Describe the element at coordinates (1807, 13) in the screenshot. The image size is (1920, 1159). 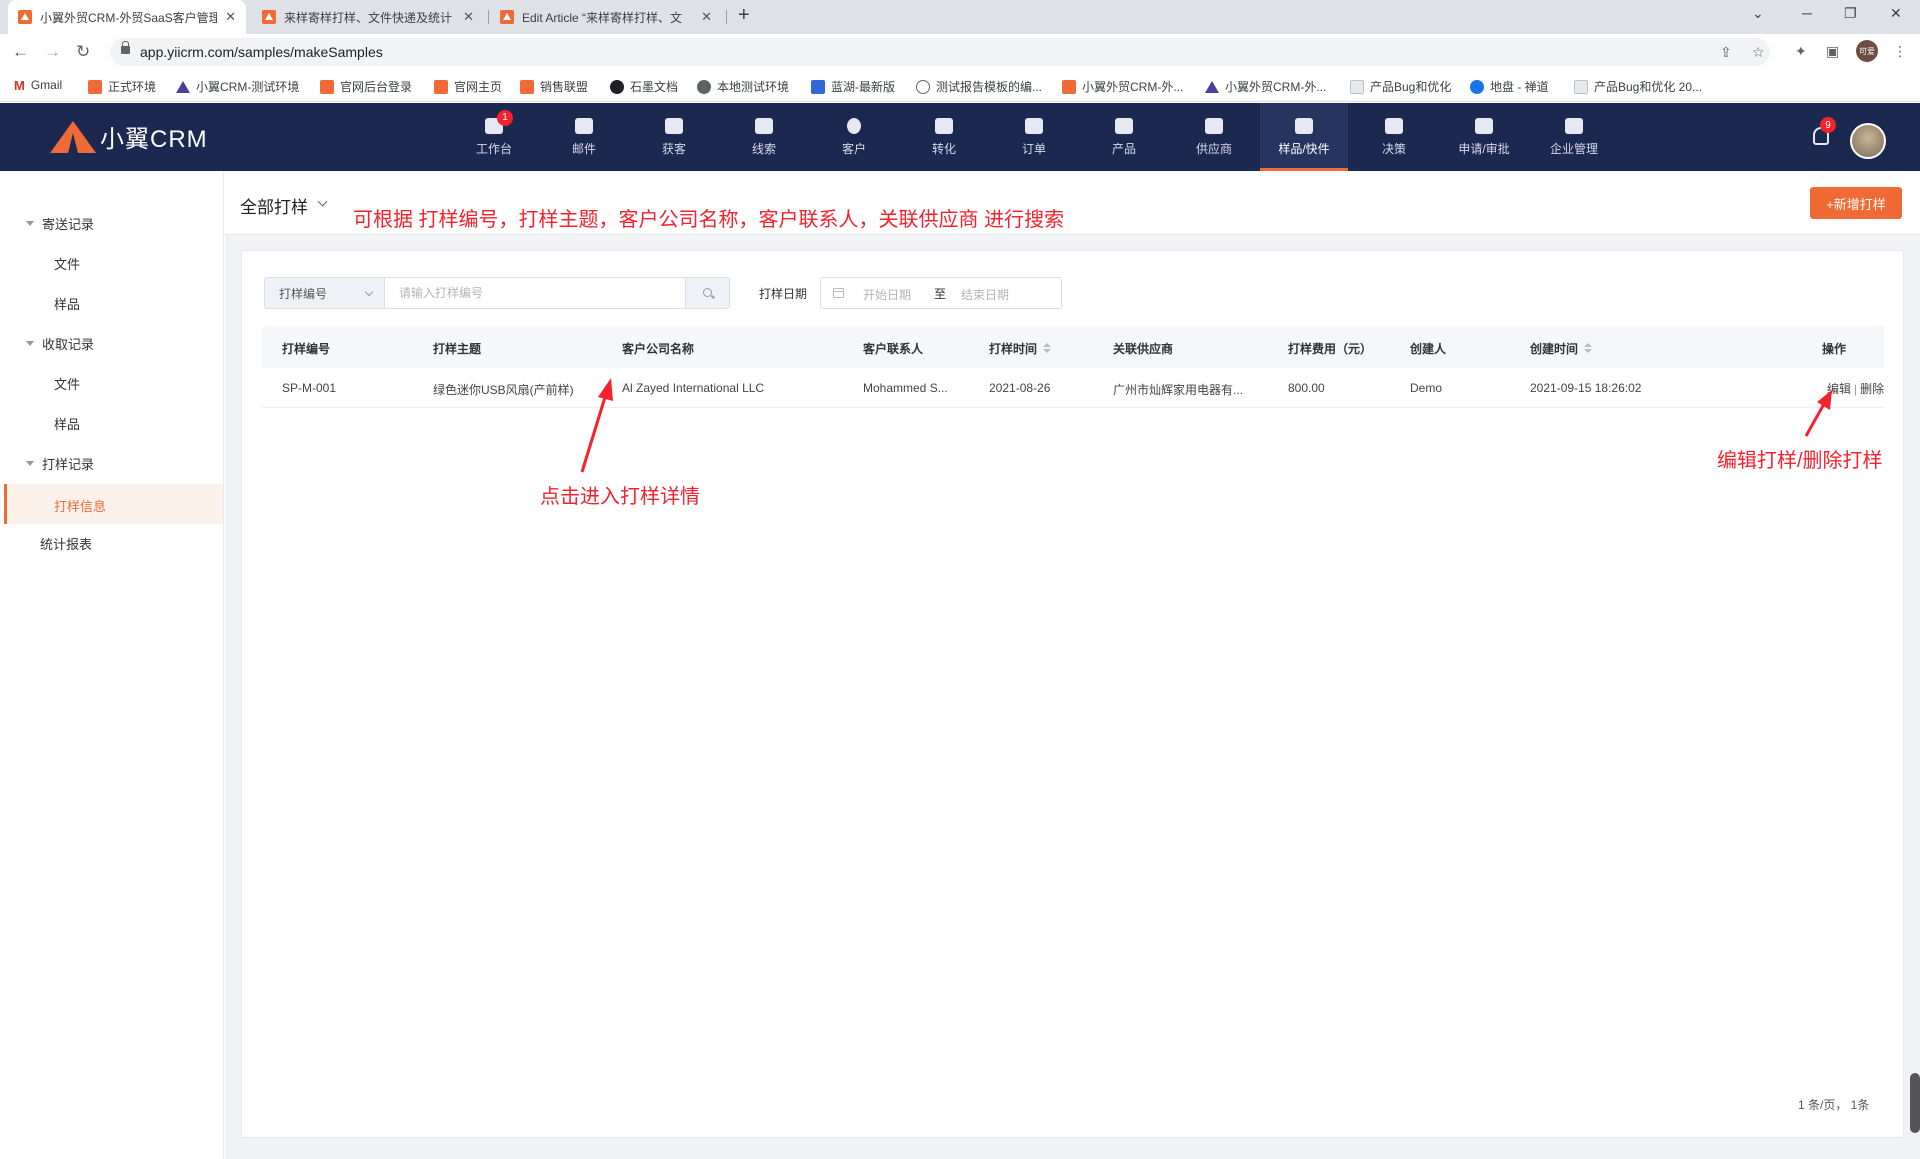
I see `minimize-icon: ─` at that location.